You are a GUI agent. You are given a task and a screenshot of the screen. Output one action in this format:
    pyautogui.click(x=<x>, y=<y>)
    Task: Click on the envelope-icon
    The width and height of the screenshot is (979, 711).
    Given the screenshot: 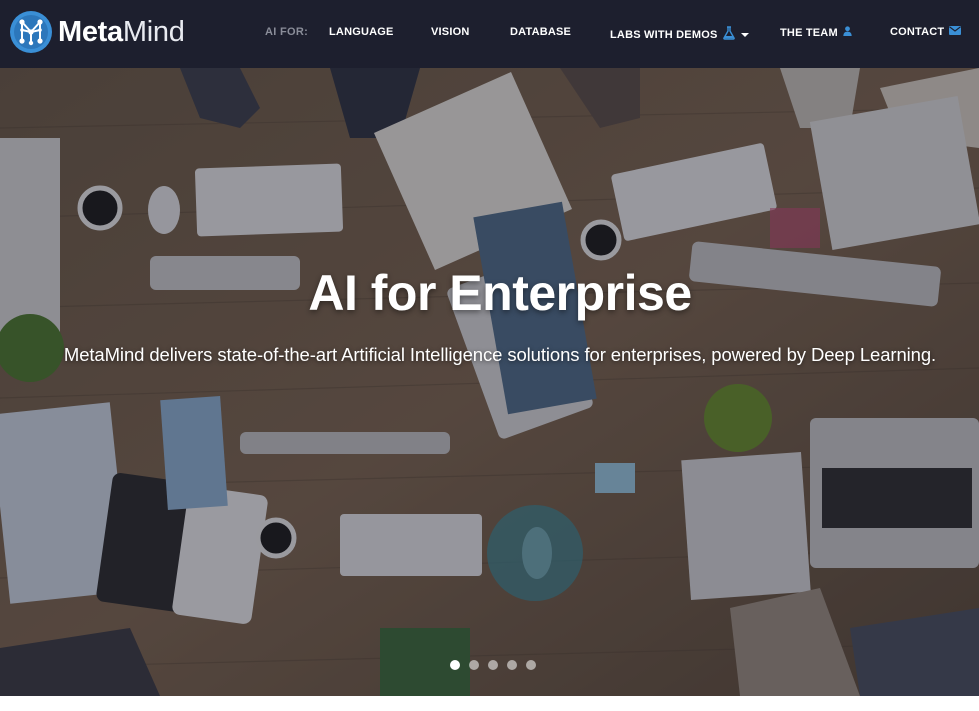 What is the action you would take?
    pyautogui.click(x=955, y=32)
    